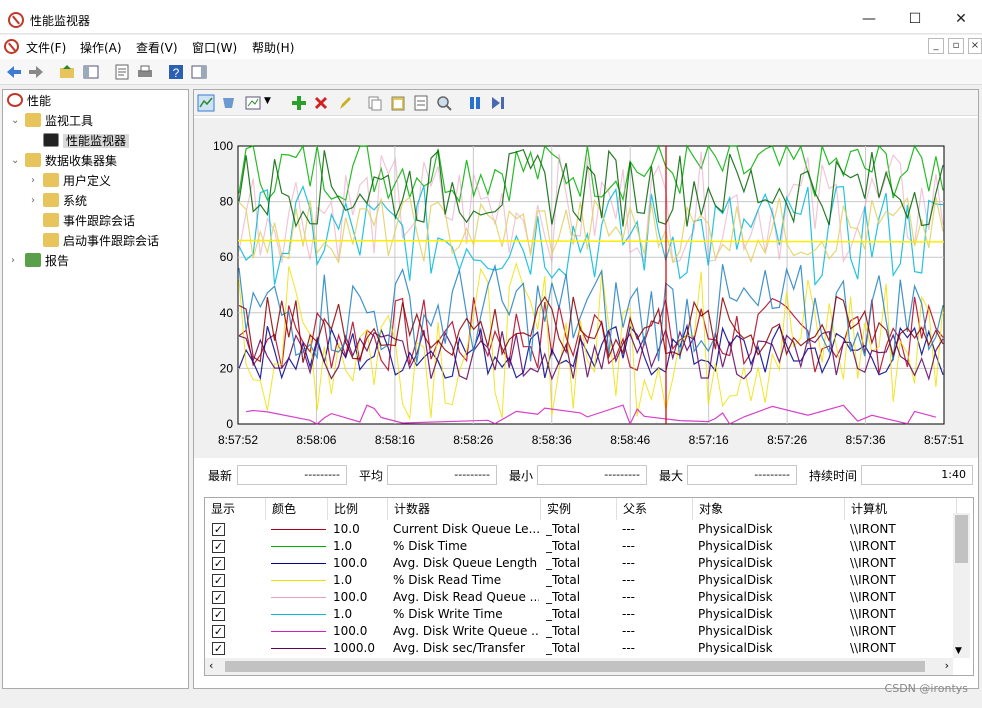 The height and width of the screenshot is (708, 982). Describe the element at coordinates (65, 201) in the screenshot. I see `tree-item-system: 系统` at that location.